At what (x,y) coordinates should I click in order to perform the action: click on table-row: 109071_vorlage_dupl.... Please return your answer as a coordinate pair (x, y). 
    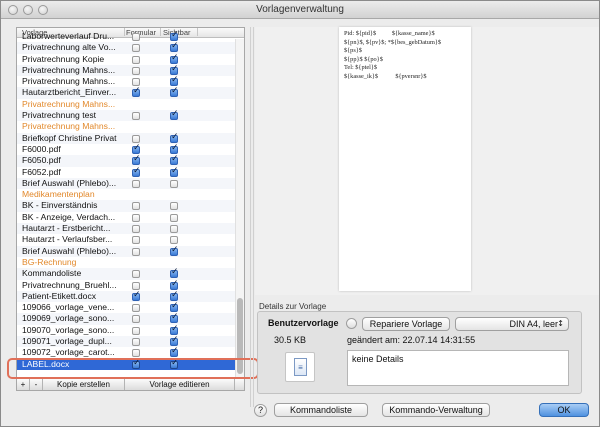
    Looking at the image, I should click on (126, 341).